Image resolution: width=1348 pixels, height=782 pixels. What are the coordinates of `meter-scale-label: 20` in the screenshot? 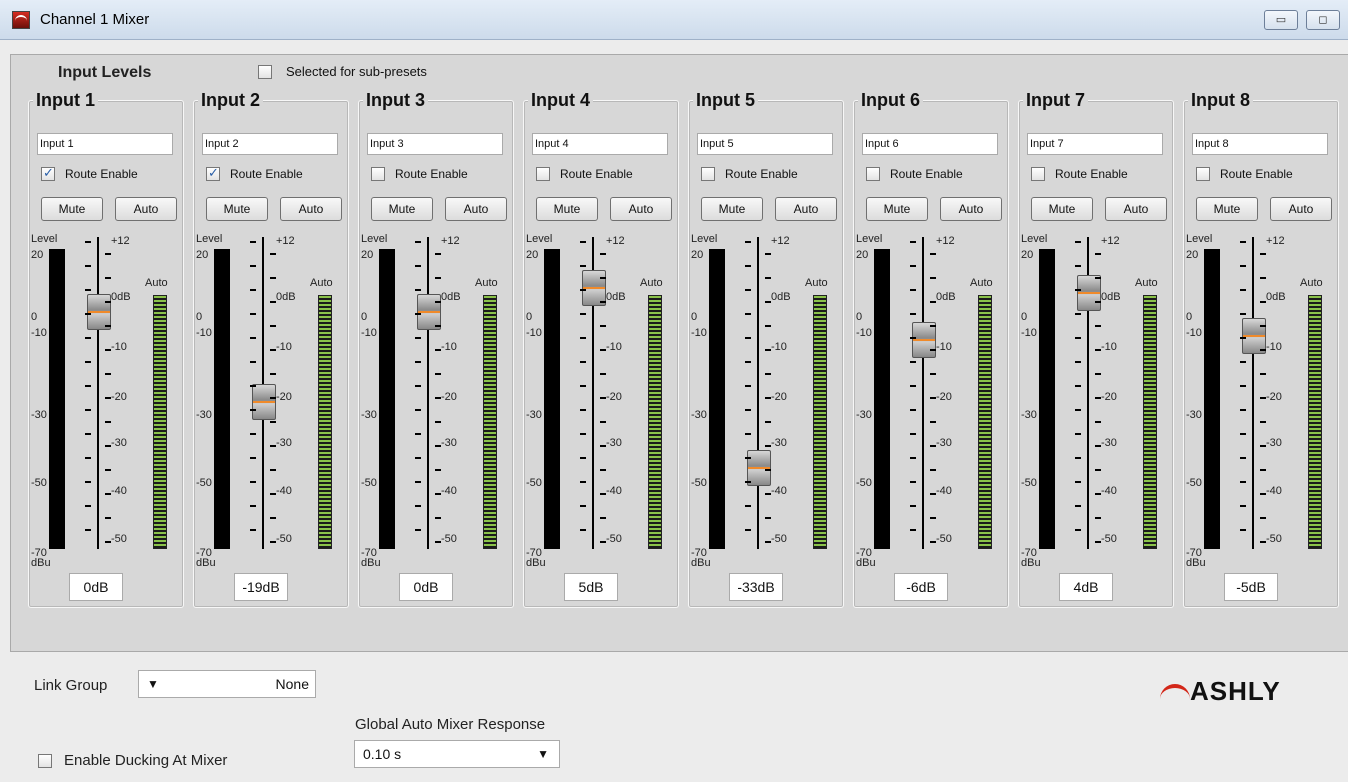 It's located at (532, 255).